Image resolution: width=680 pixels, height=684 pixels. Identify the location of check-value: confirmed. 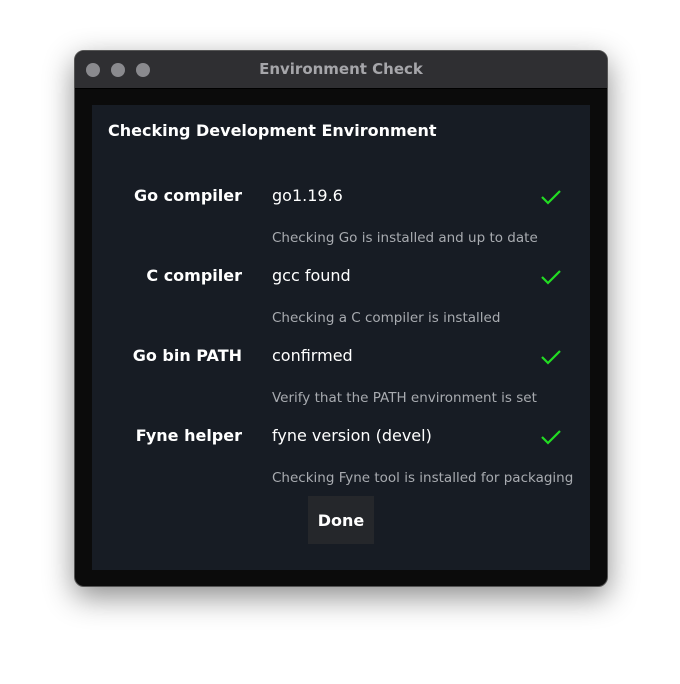
(312, 355).